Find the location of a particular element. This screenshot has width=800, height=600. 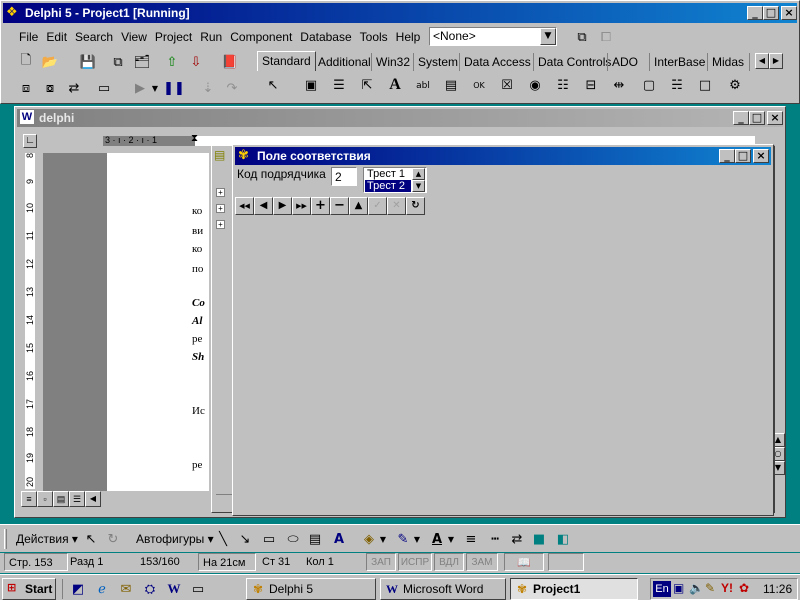

button-icon: OK is located at coordinates (479, 86).